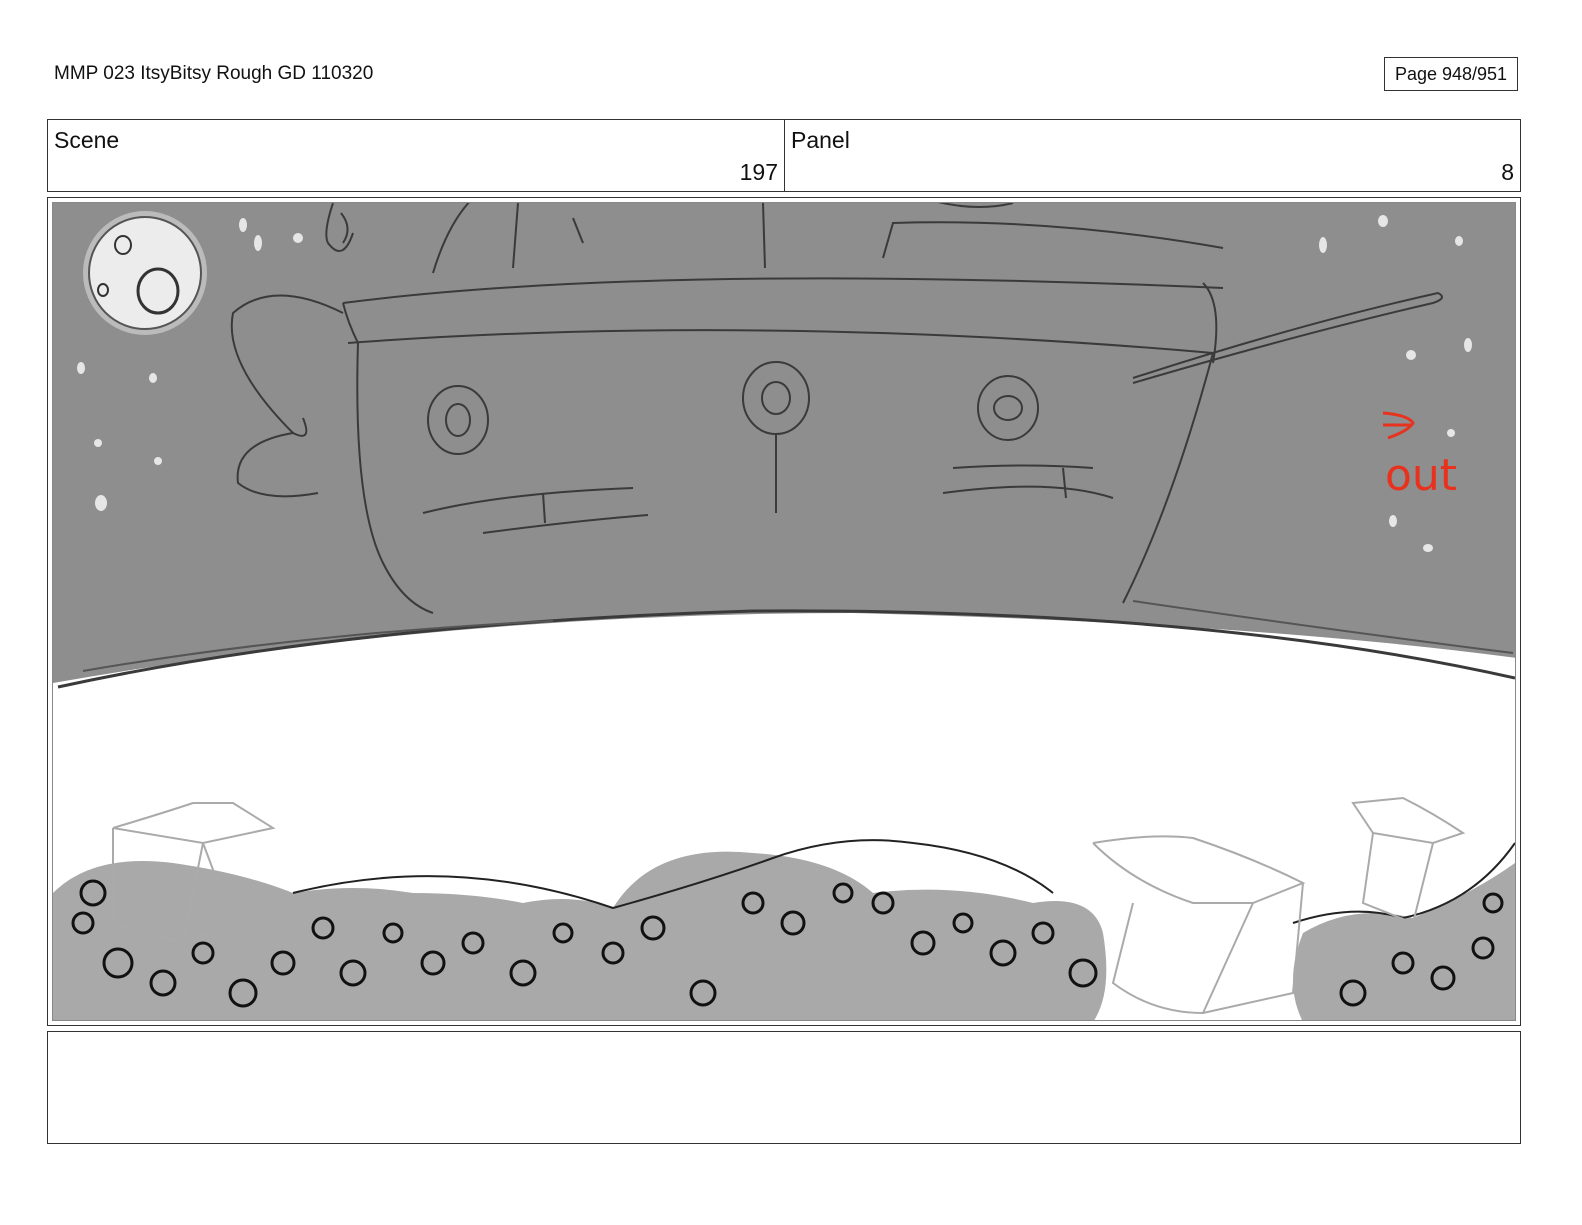 The width and height of the screenshot is (1582, 1225). What do you see at coordinates (1451, 74) in the screenshot?
I see `page-number: Page 948/951` at bounding box center [1451, 74].